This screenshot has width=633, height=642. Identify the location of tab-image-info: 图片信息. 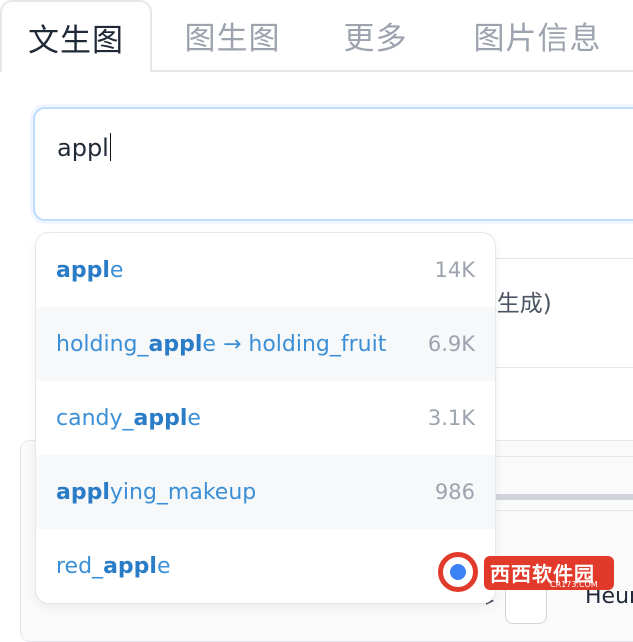
(537, 35).